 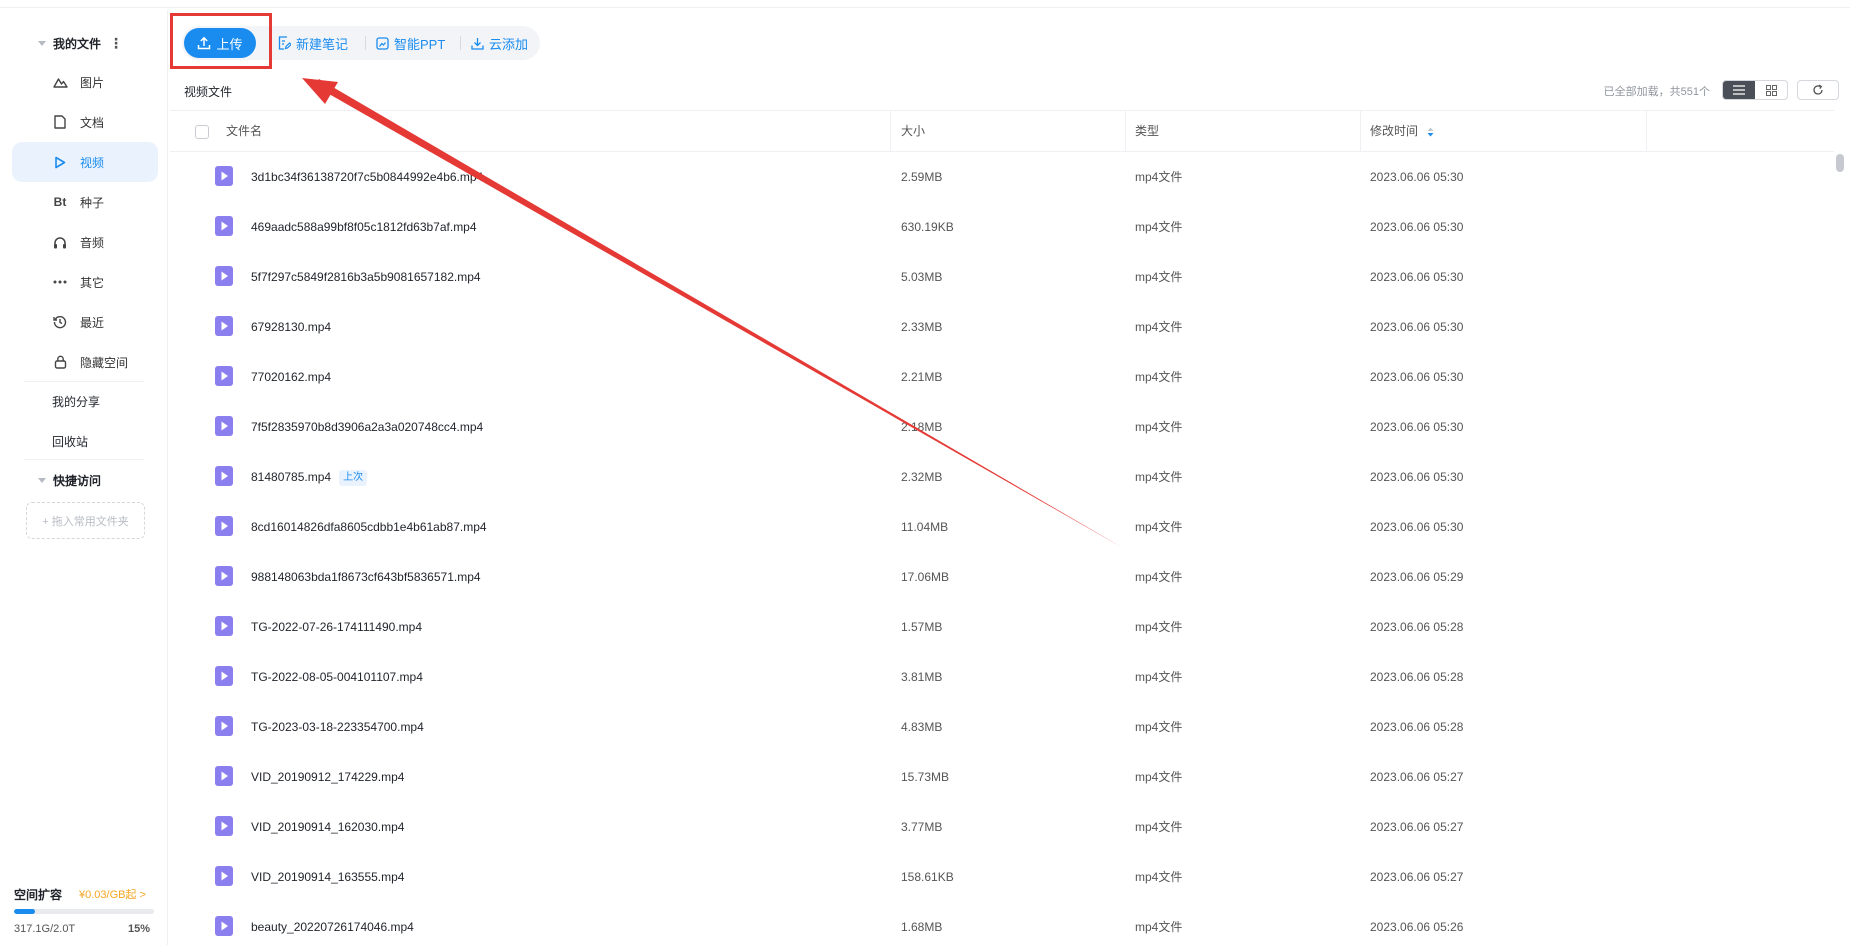 What do you see at coordinates (1147, 131) in the screenshot?
I see `column-header-type: 类型` at bounding box center [1147, 131].